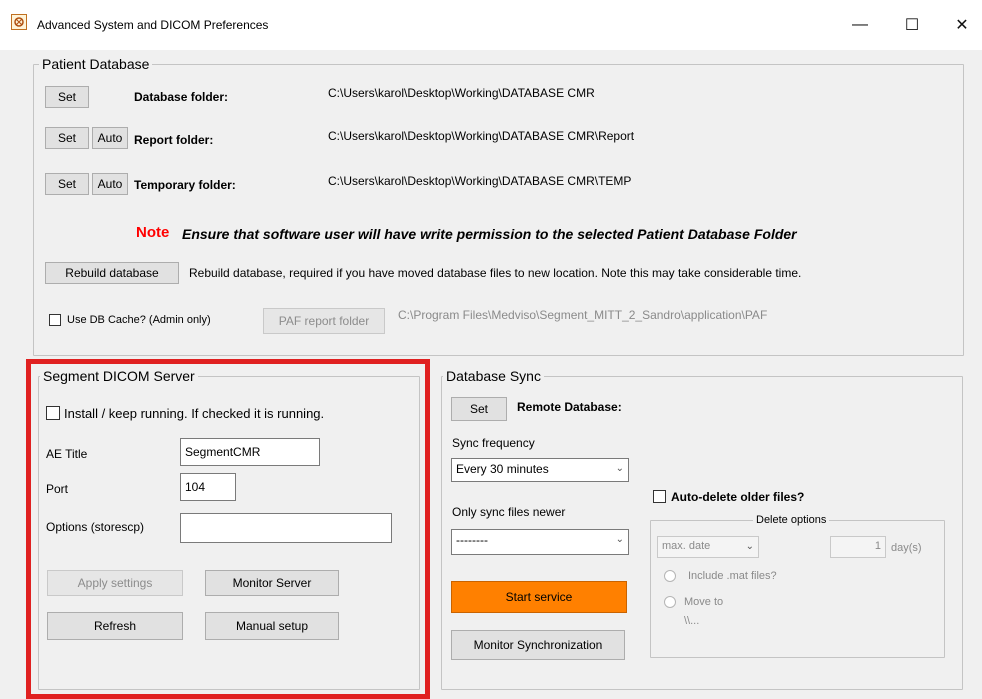 The image size is (982, 699). Describe the element at coordinates (493, 443) in the screenshot. I see `sync-frequency-label: Sync frequency` at that location.